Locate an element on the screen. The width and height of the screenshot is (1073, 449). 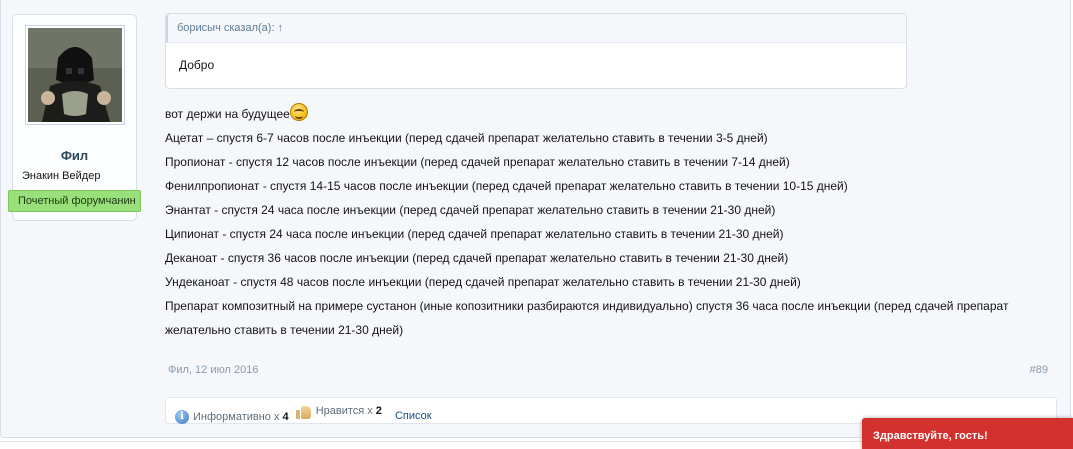
user-title: Энакин Вейдер is located at coordinates (61, 176).